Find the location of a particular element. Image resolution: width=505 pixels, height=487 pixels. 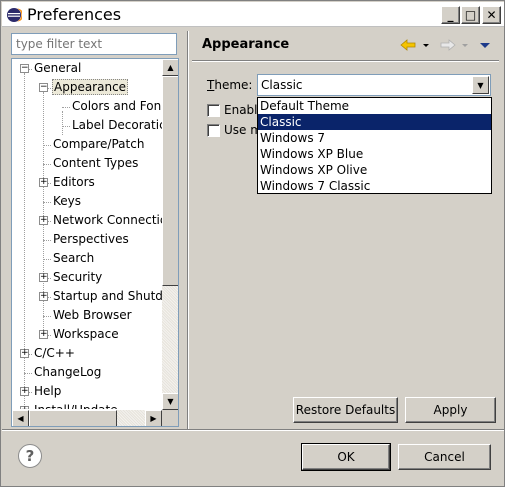

tree-item: Compare/Patch is located at coordinates (98, 144).